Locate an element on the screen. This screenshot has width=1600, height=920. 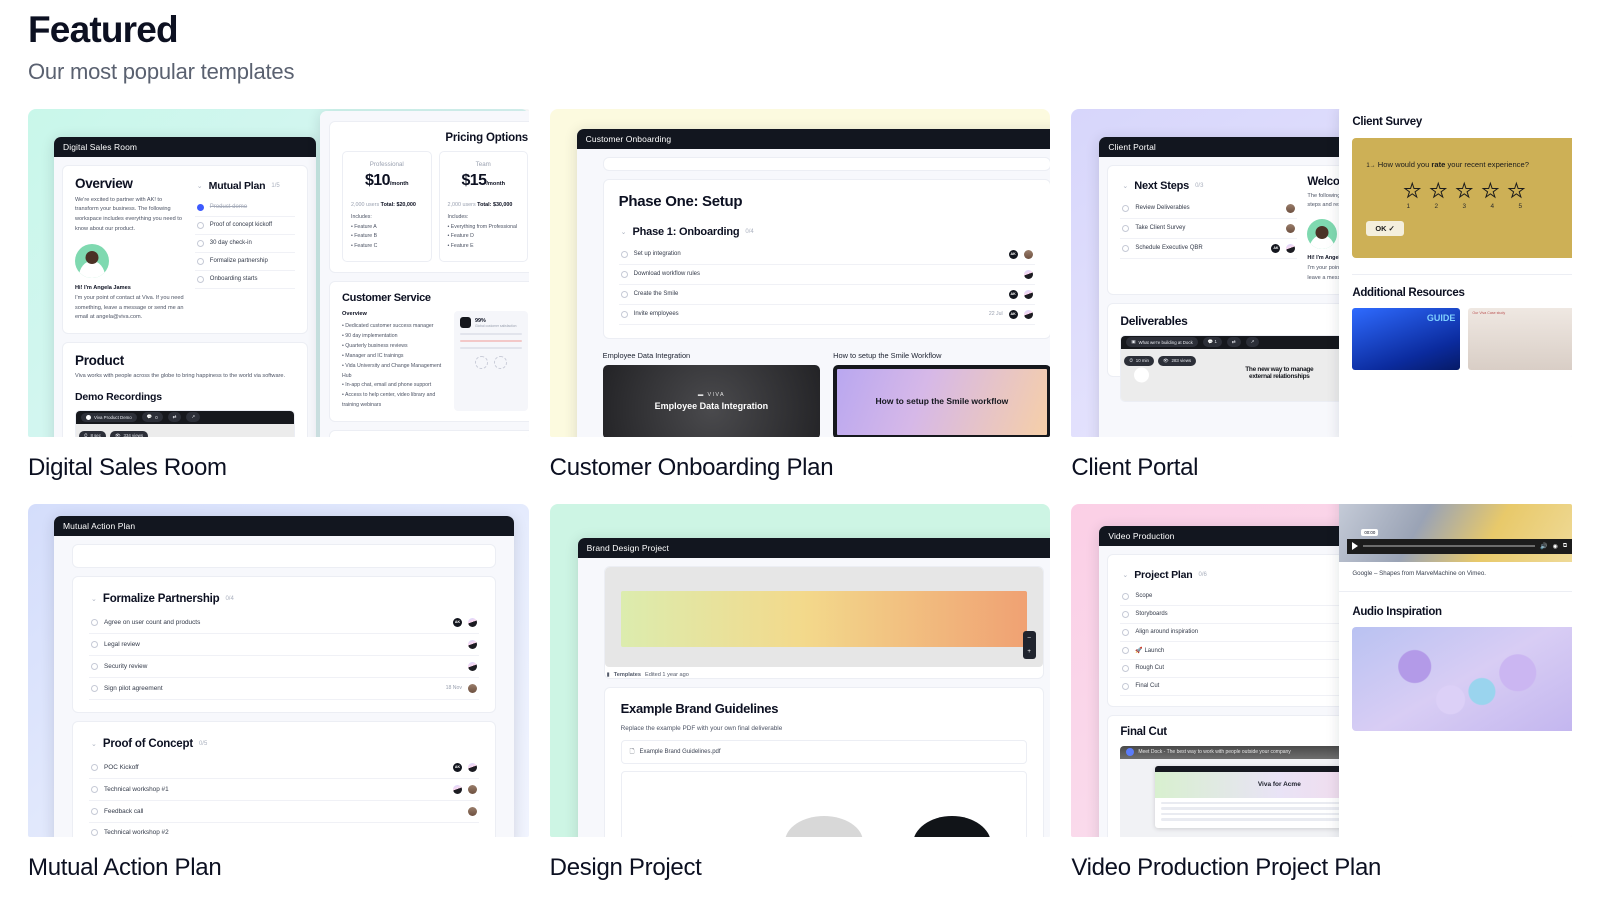
audio-artwork is located at coordinates (1462, 678).